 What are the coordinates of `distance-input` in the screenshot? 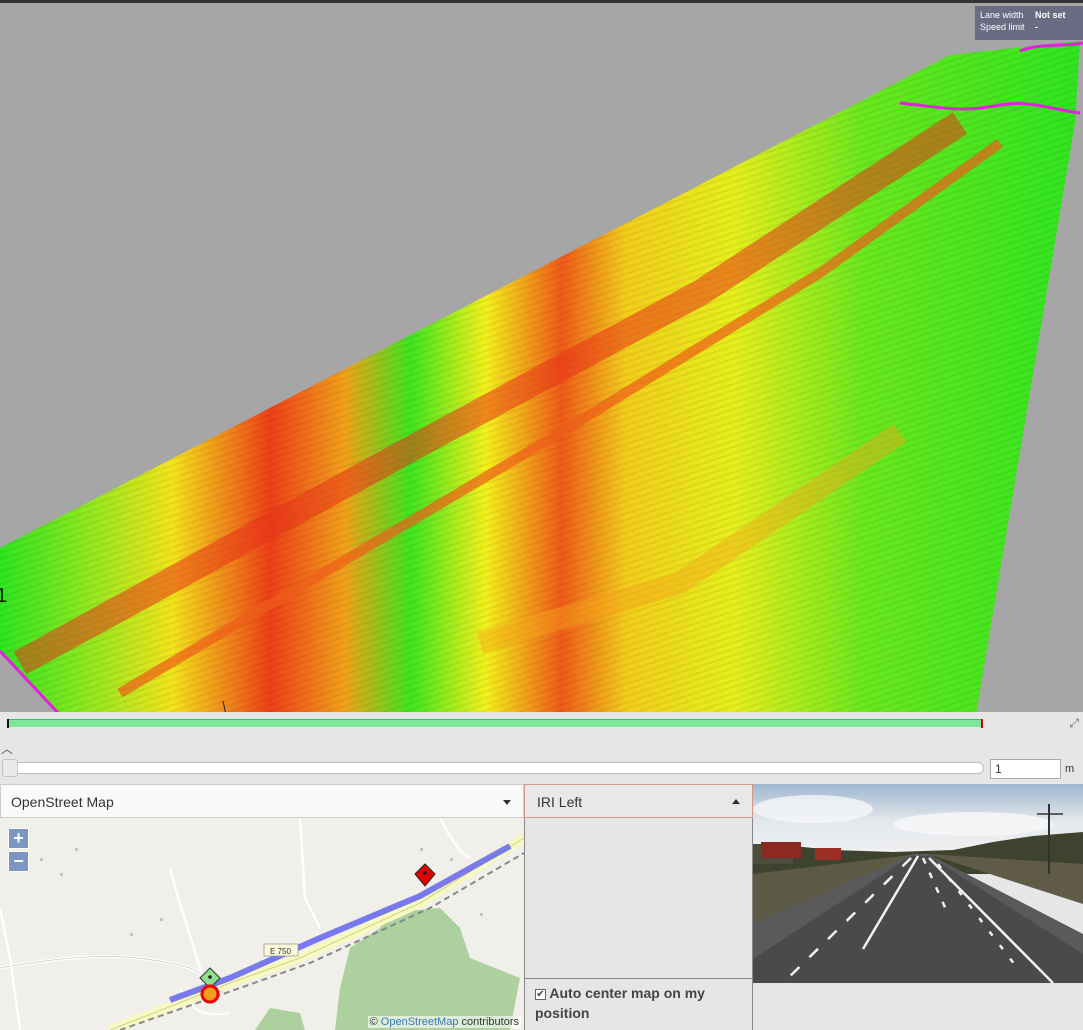 It's located at (1025, 769).